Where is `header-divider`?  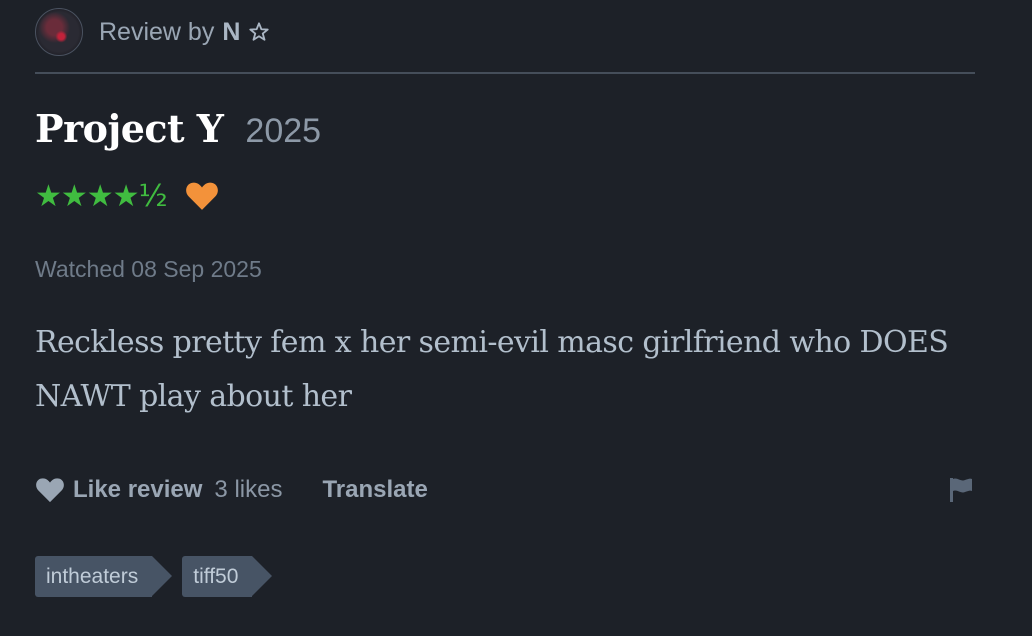 header-divider is located at coordinates (505, 73).